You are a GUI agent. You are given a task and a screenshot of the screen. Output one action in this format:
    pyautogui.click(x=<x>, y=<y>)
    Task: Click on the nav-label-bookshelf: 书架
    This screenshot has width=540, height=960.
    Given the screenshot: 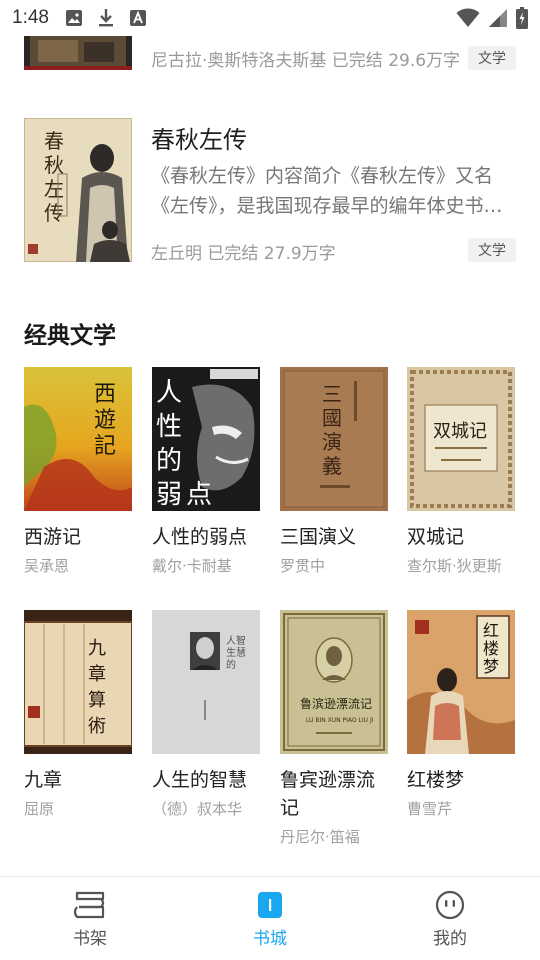 What is the action you would take?
    pyautogui.click(x=90, y=939)
    